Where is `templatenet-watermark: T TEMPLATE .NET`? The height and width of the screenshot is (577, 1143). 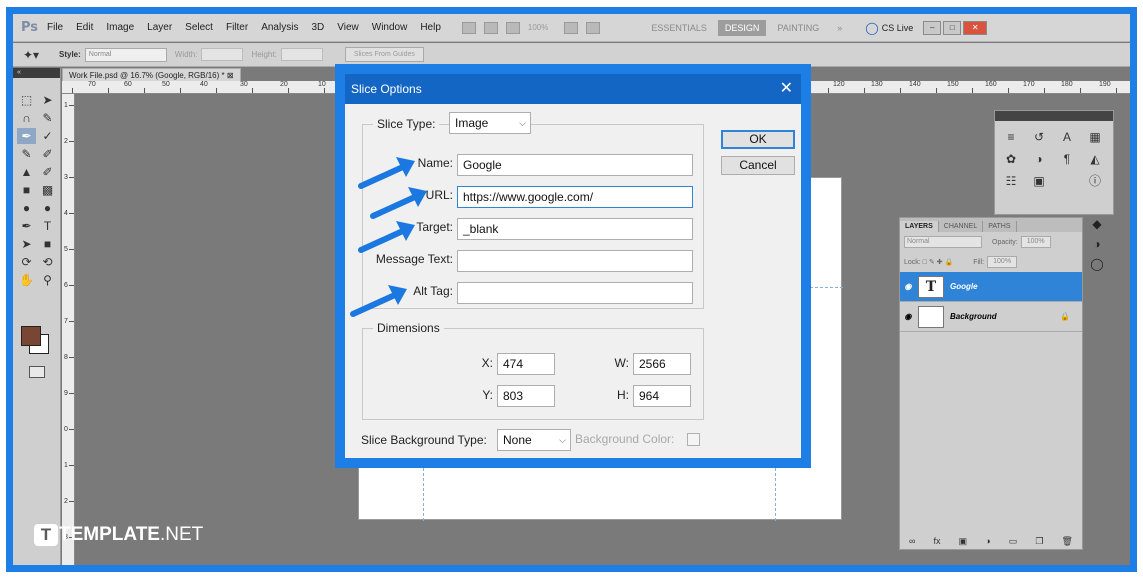 templatenet-watermark: T TEMPLATE .NET is located at coordinates (118, 535).